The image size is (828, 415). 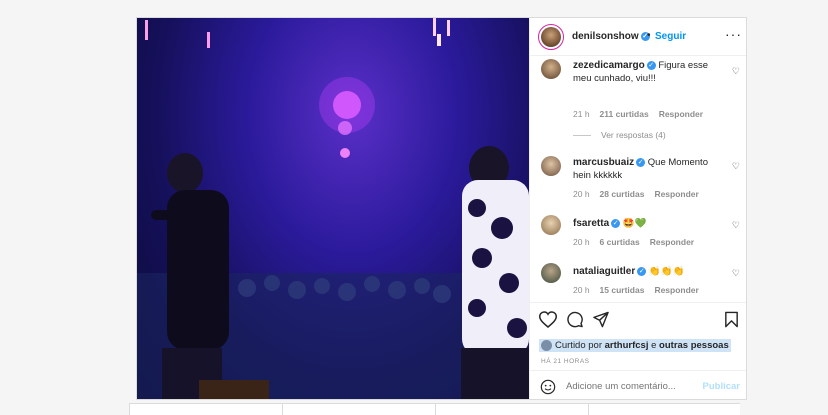 What do you see at coordinates (434, 409) in the screenshot?
I see `next-post-edge` at bounding box center [434, 409].